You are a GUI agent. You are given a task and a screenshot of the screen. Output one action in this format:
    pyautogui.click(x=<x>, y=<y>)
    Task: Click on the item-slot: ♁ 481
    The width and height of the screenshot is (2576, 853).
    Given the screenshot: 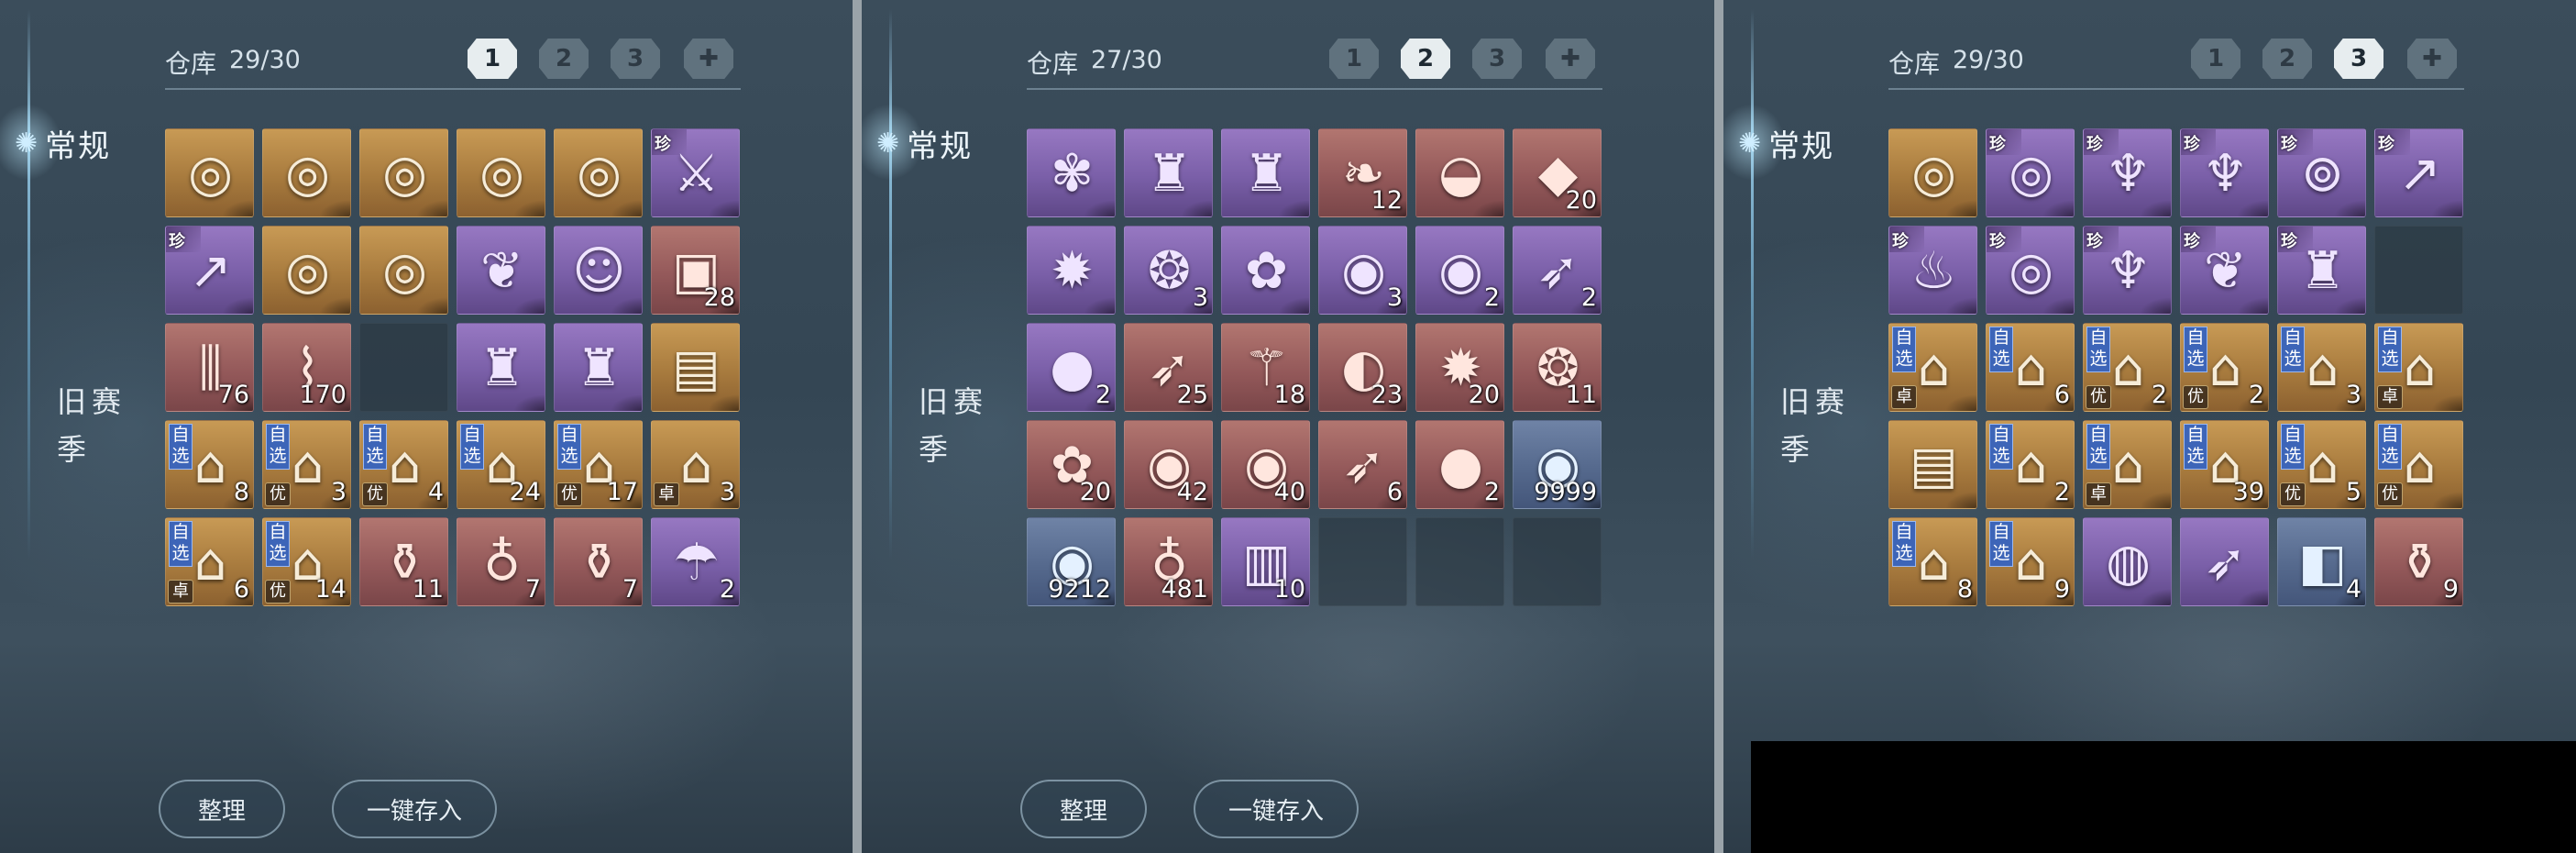 What is the action you would take?
    pyautogui.click(x=1169, y=562)
    